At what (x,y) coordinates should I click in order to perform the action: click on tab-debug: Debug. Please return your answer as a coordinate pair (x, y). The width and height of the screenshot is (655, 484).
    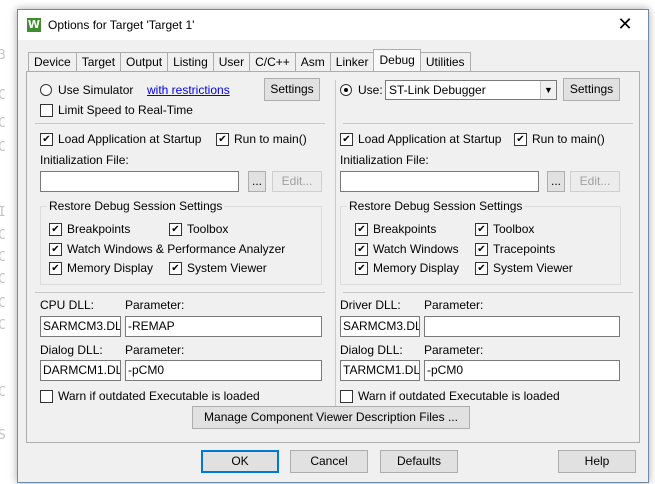
    Looking at the image, I should click on (397, 60).